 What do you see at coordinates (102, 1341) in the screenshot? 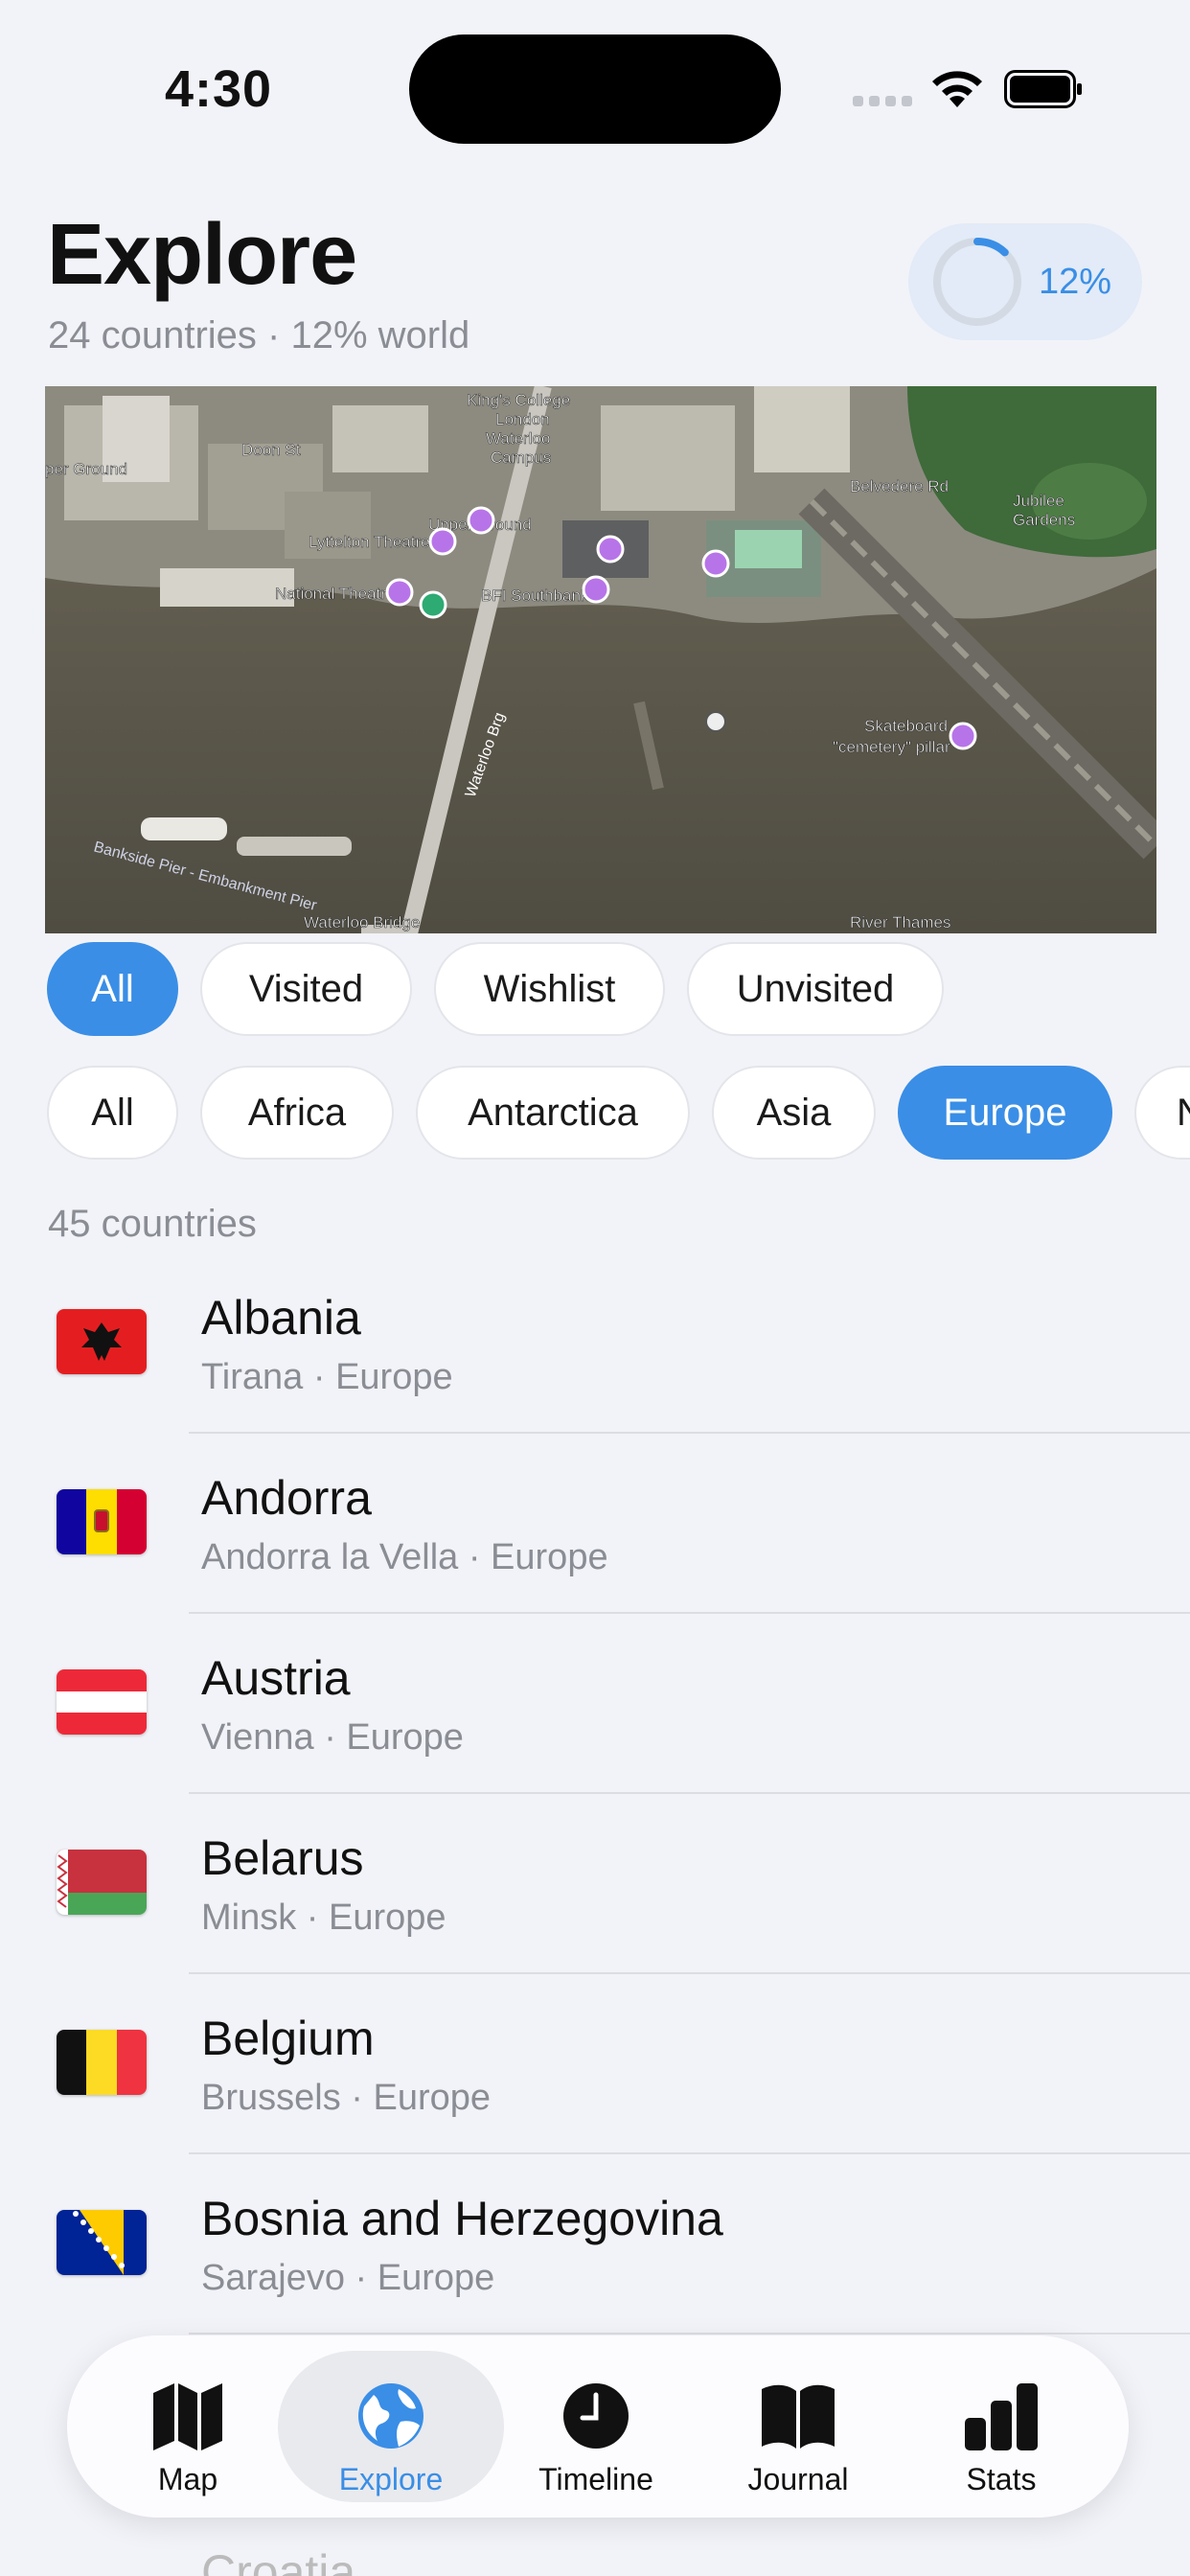
I see `albania-flag-icon` at bounding box center [102, 1341].